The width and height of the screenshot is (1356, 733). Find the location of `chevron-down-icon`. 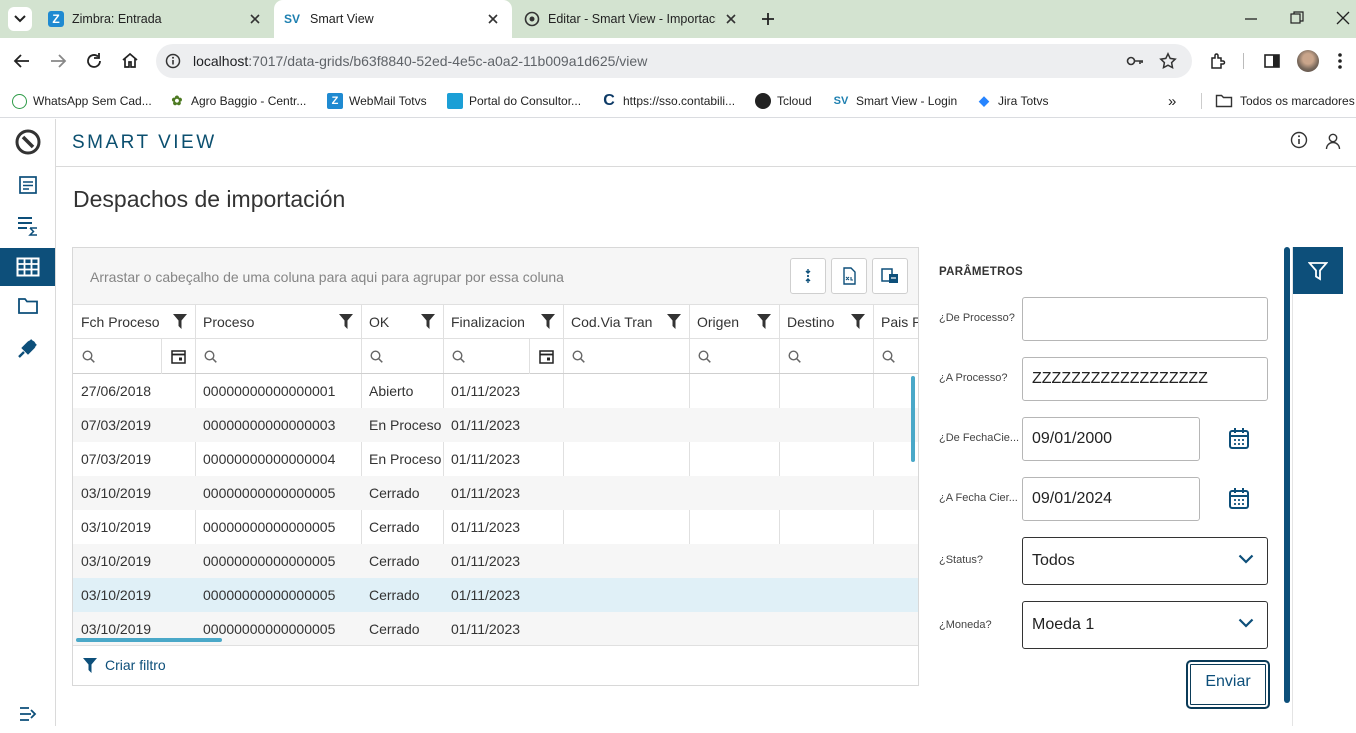

chevron-down-icon is located at coordinates (1246, 559).